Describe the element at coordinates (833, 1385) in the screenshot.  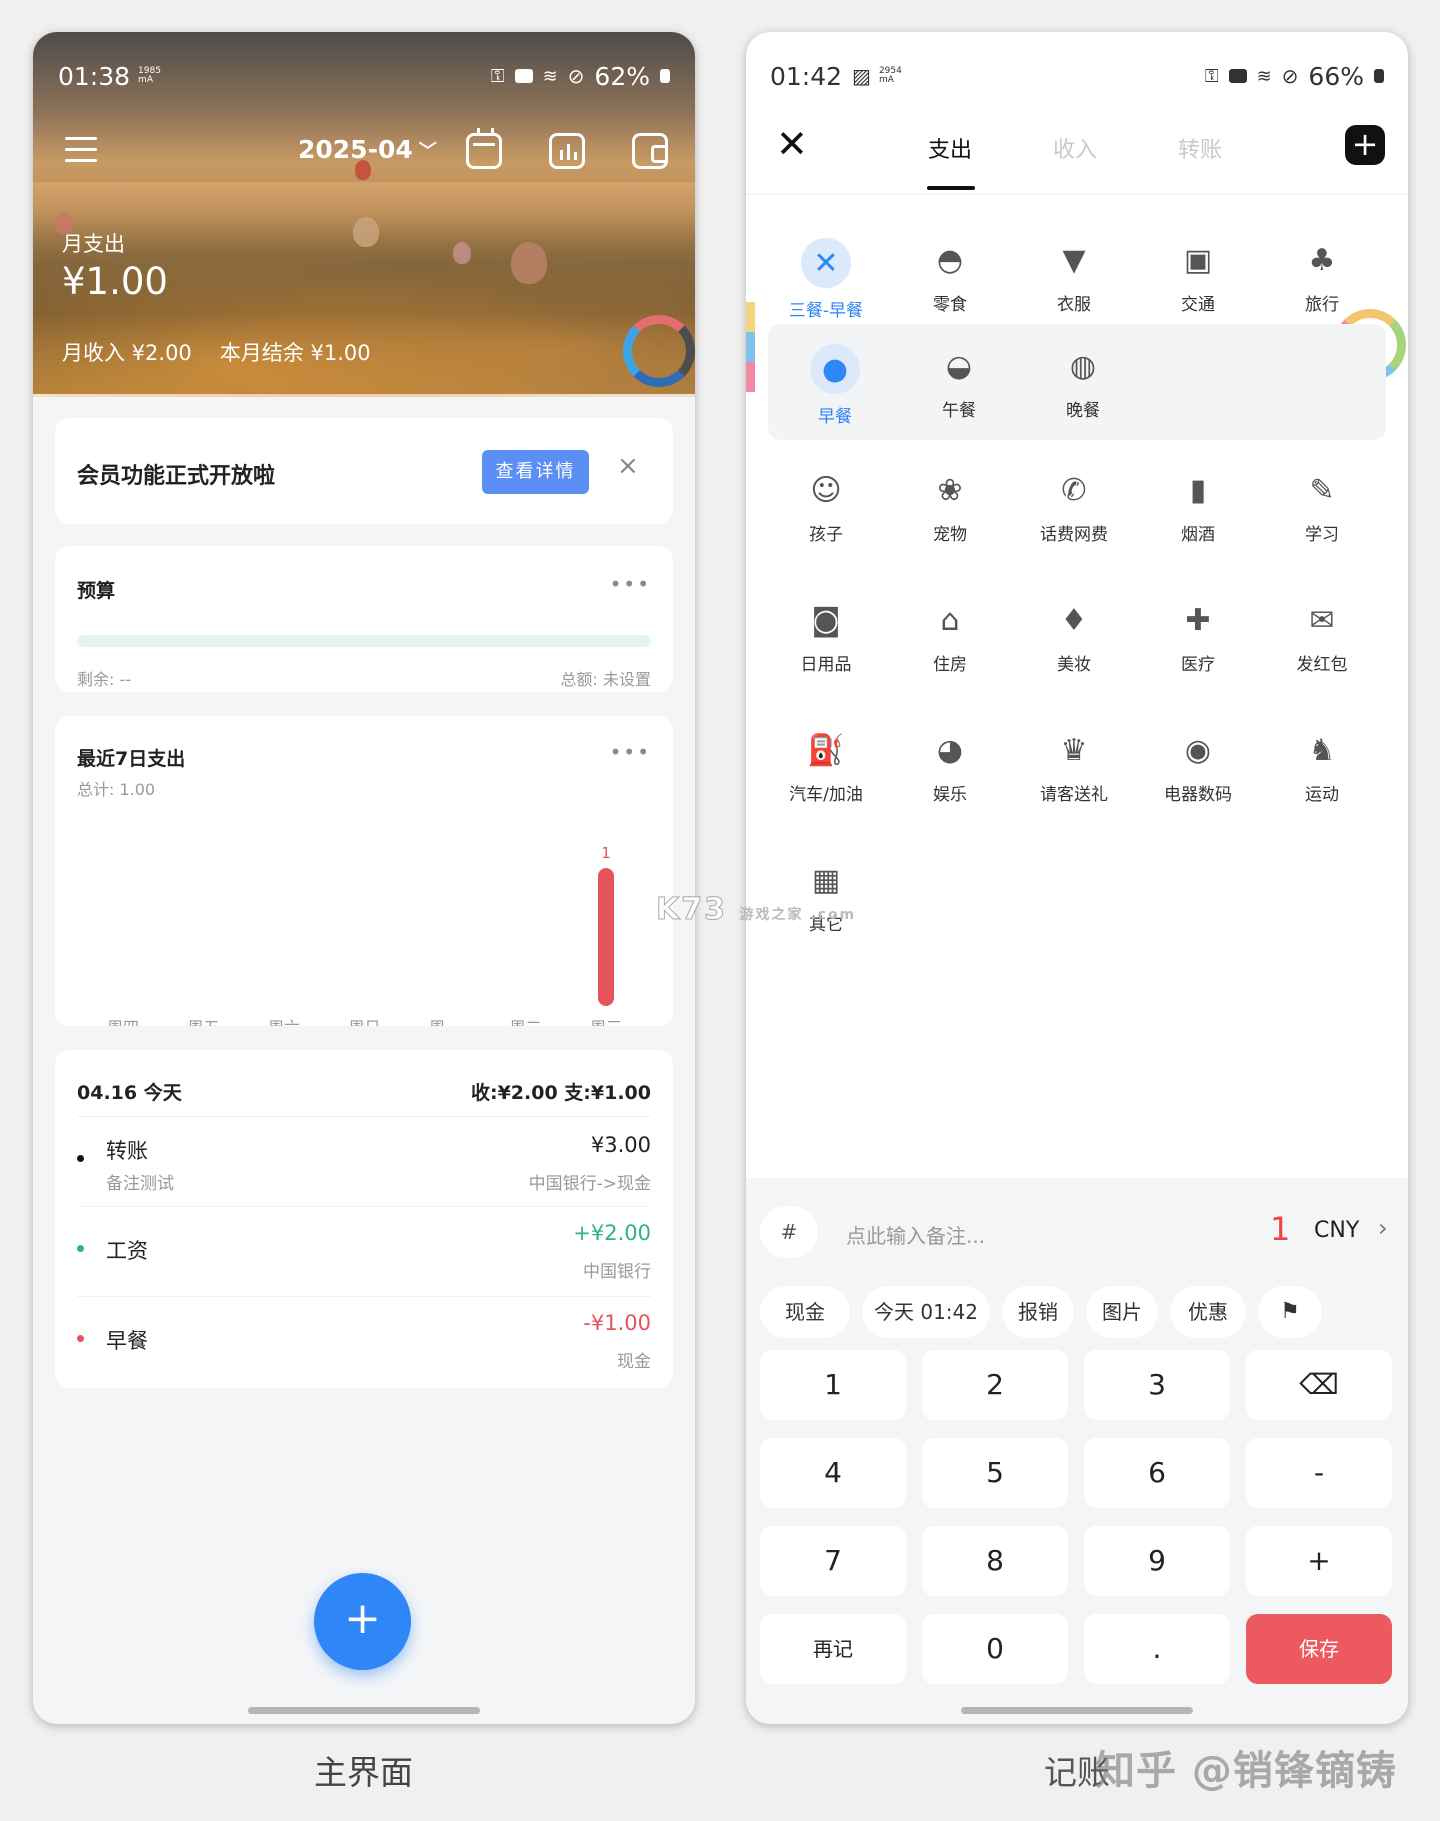
I see `key-1: 1` at that location.